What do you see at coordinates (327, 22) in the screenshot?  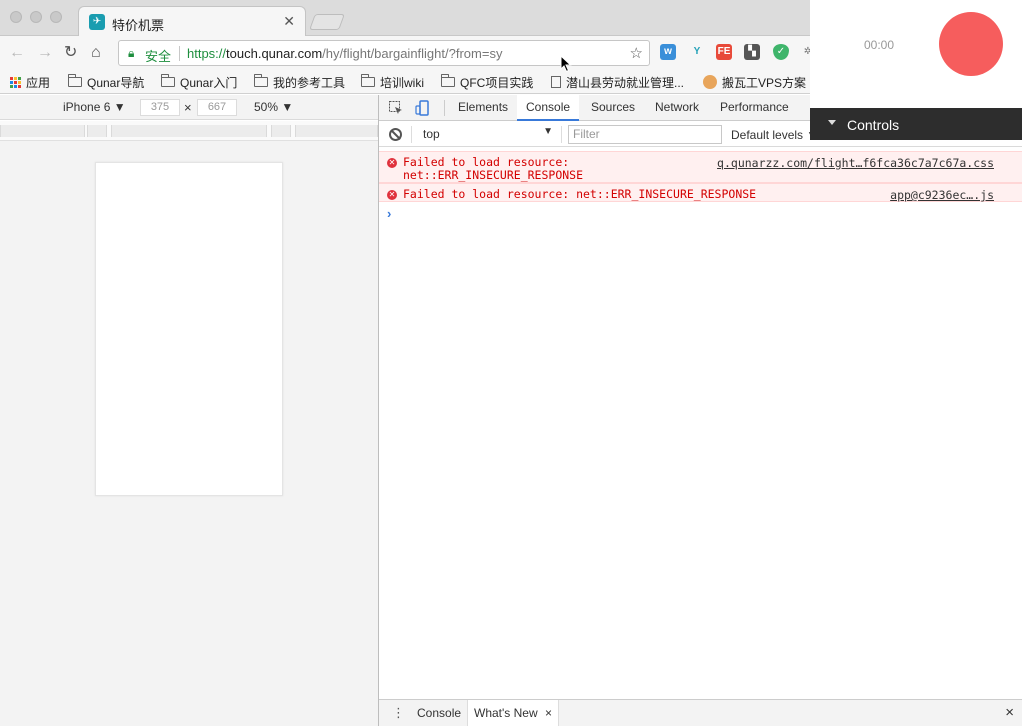 I see `new-tab-button` at bounding box center [327, 22].